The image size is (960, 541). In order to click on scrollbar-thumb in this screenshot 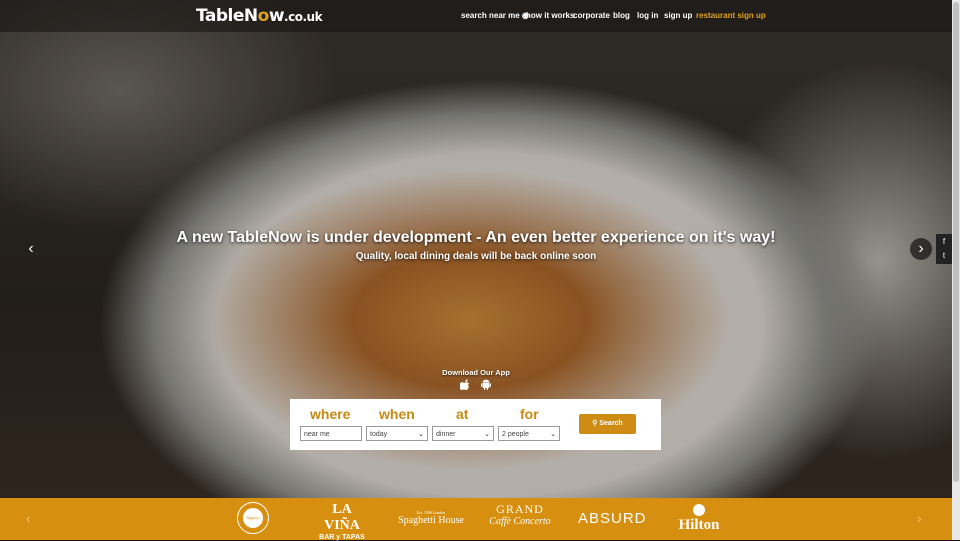, I will do `click(956, 242)`.